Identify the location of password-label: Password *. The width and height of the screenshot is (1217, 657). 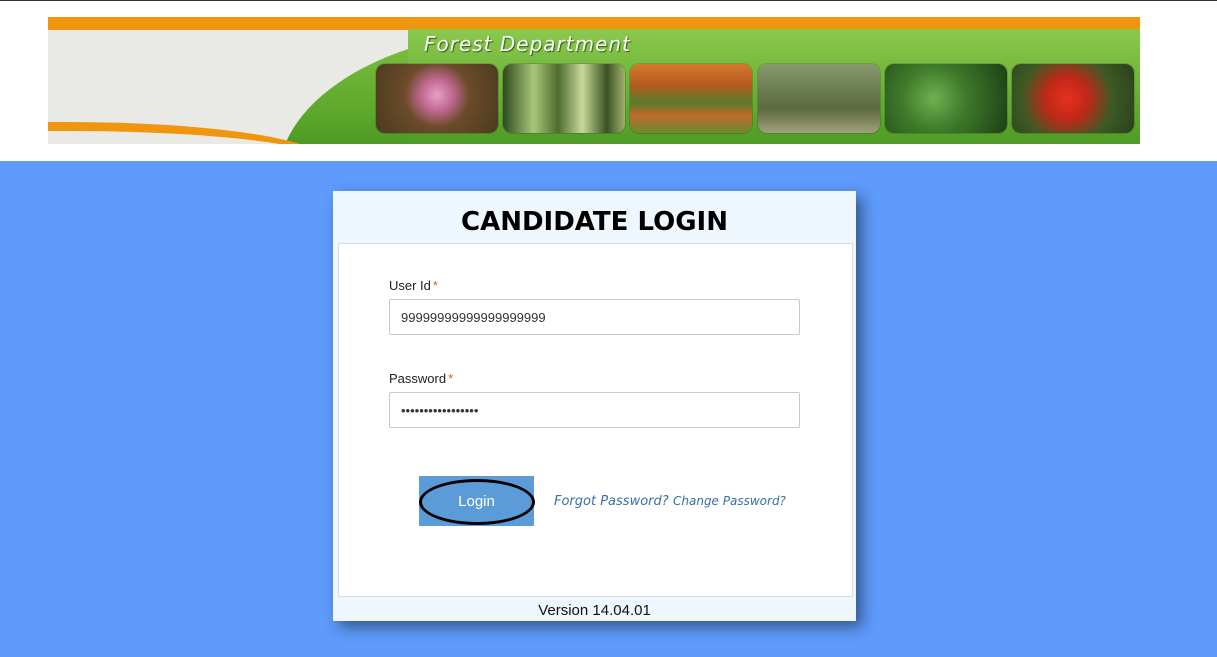
(421, 378).